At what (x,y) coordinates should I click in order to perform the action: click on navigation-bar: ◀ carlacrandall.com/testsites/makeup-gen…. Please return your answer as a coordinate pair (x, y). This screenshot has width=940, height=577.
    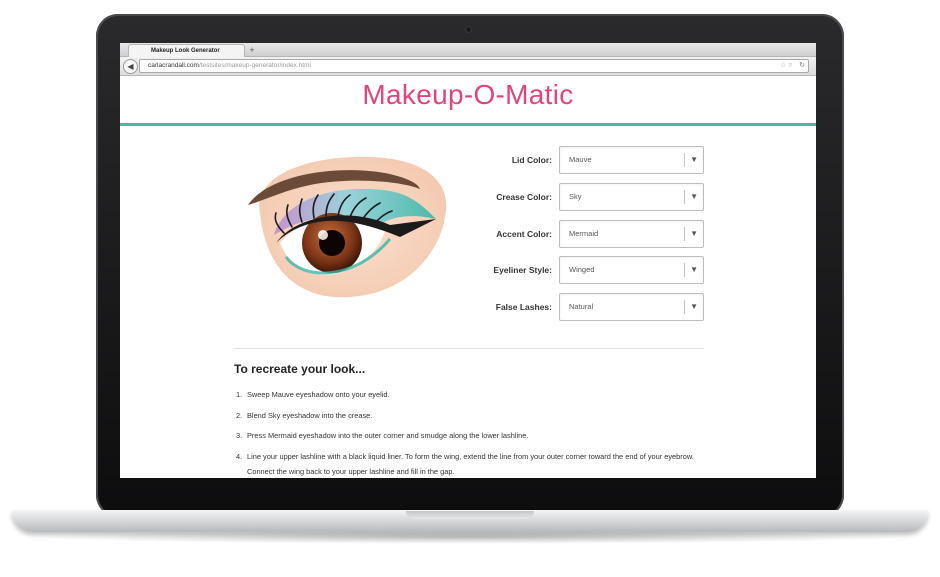
    Looking at the image, I should click on (468, 66).